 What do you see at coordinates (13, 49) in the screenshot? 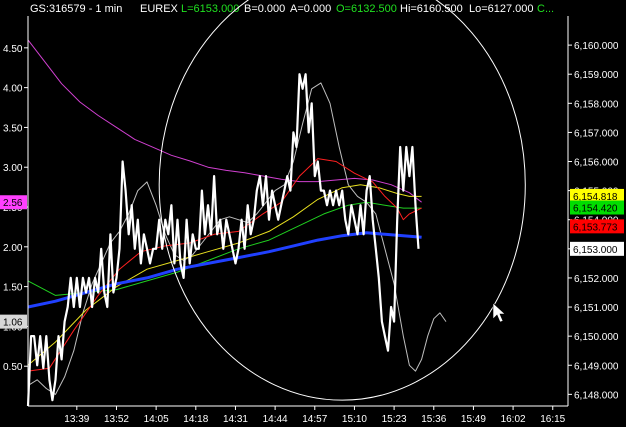
I see `left-tick-label: 4.50` at bounding box center [13, 49].